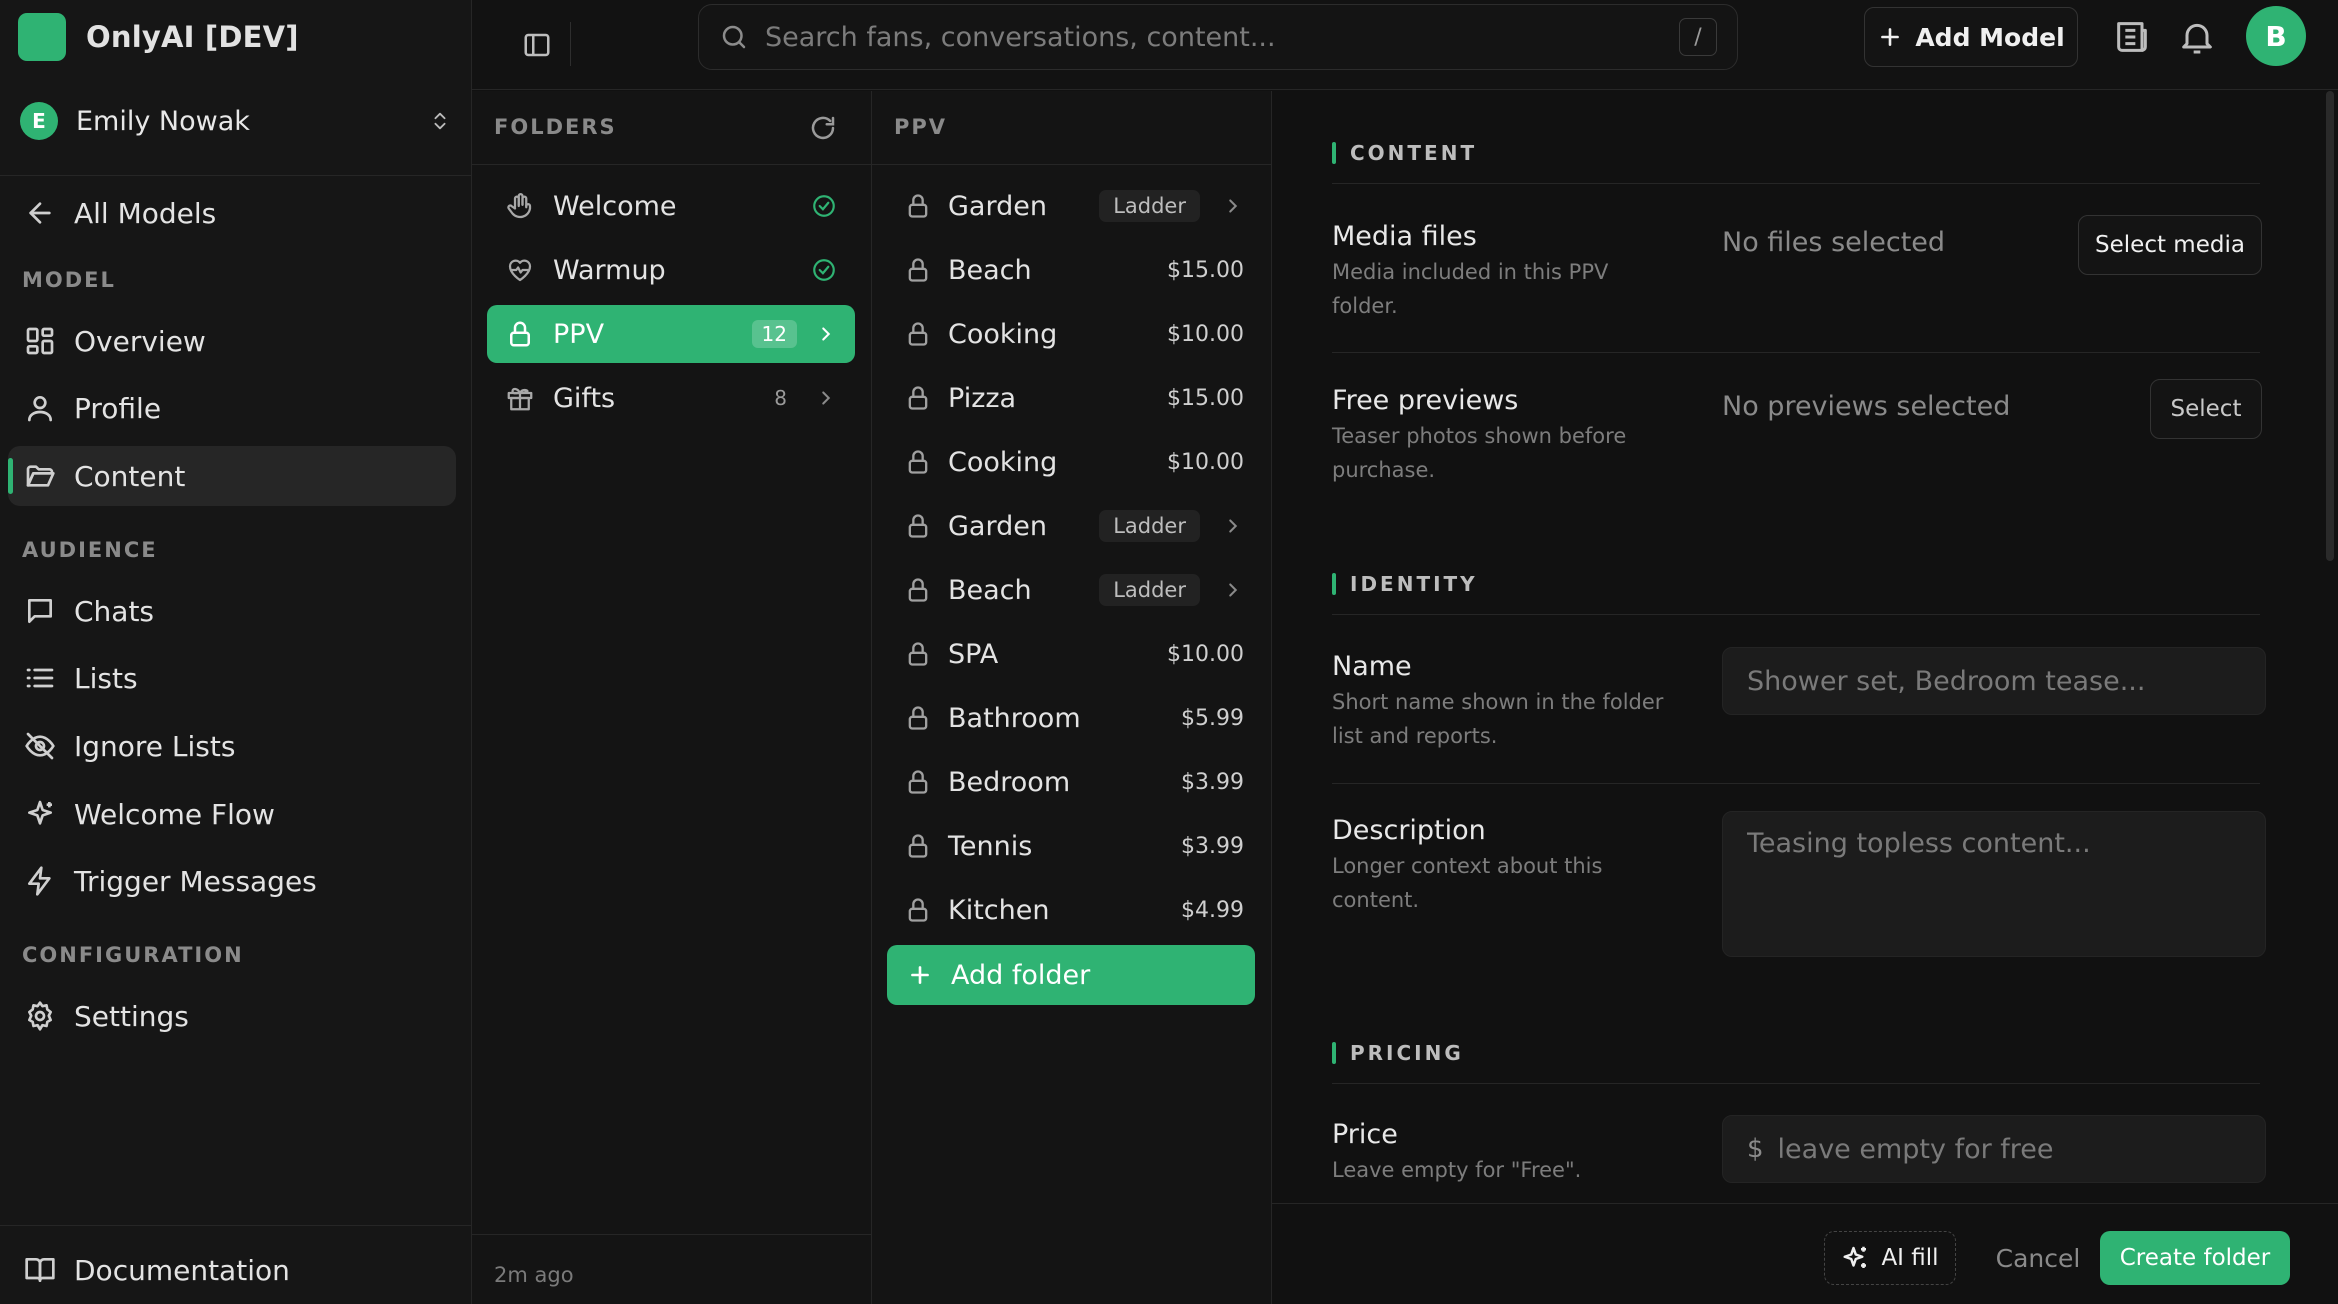 The width and height of the screenshot is (2338, 1304). What do you see at coordinates (235, 121) in the screenshot?
I see `account-switcher: E Emily Nowak` at bounding box center [235, 121].